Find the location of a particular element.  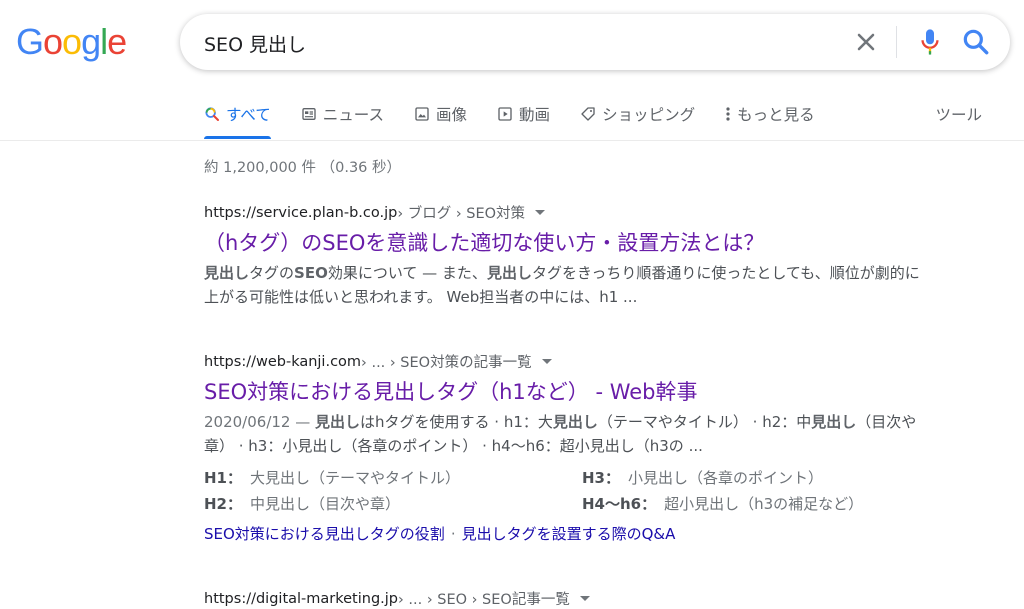

sitelinks: SEO対策における見出しタグの役割 · 見出しタグを設置する際のQ&A is located at coordinates (584, 534).